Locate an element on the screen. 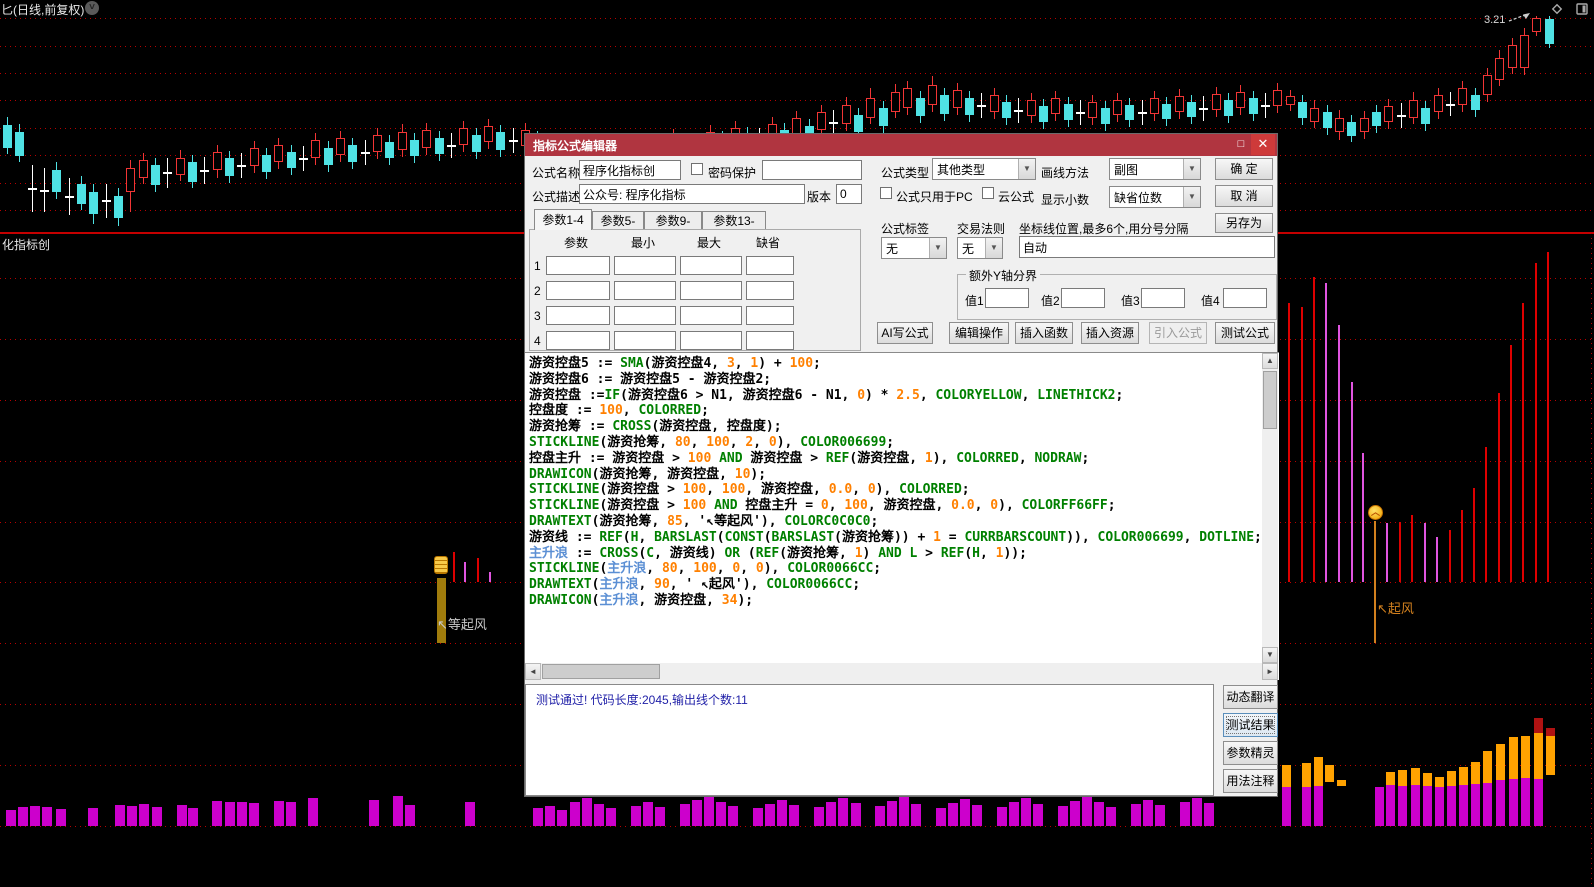 This screenshot has height=887, width=1594. scroll-right-icon: ► is located at coordinates (1270, 671).